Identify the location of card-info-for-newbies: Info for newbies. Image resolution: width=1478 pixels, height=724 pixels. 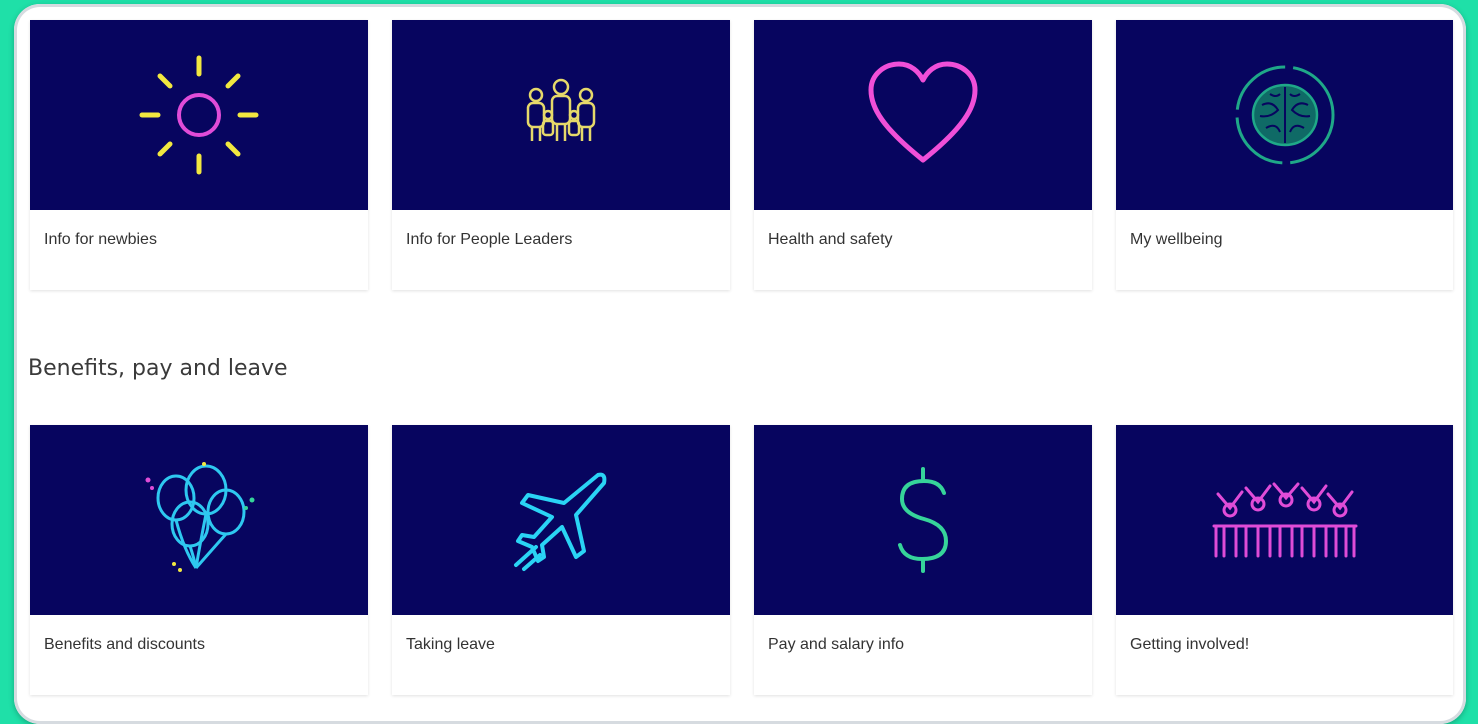
(199, 155).